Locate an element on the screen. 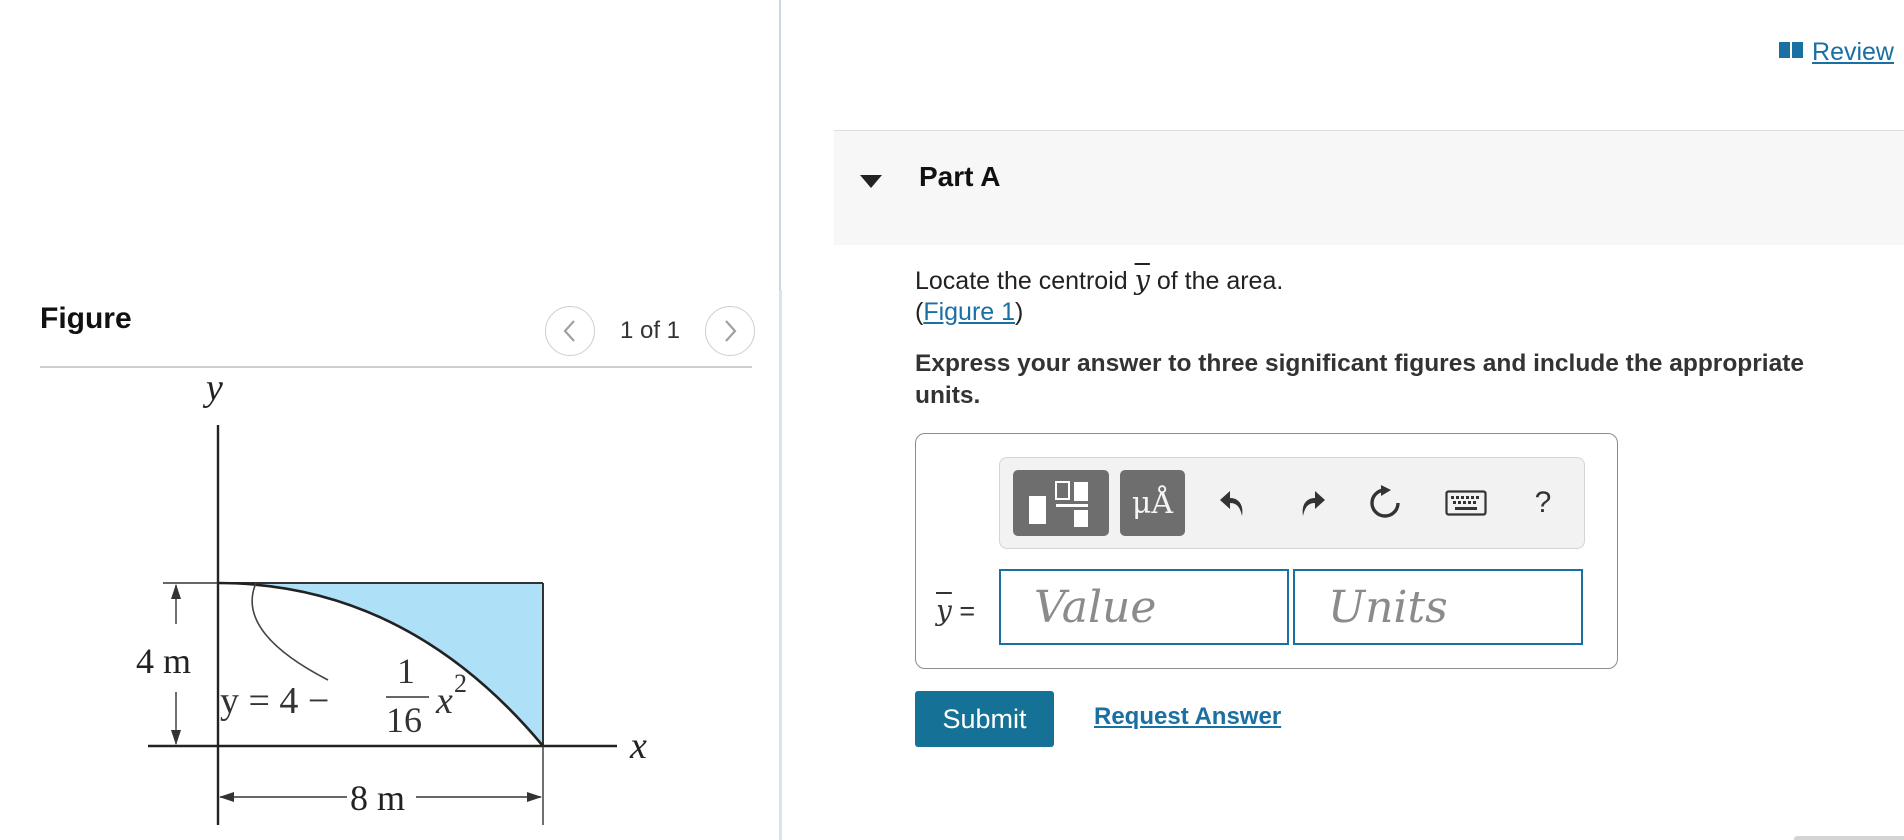  question-suffix: of the area. is located at coordinates (1220, 281).